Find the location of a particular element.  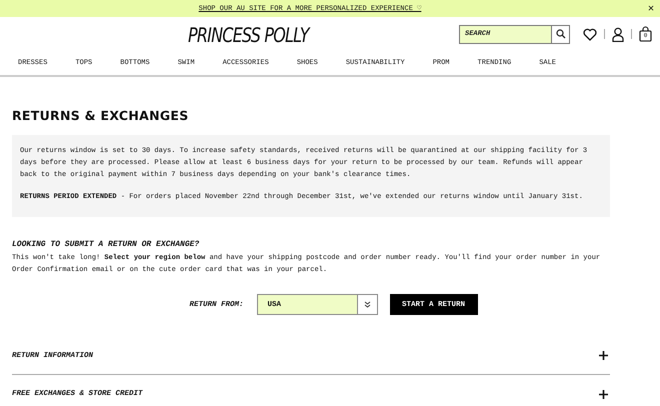

caret-icon is located at coordinates (367, 304).